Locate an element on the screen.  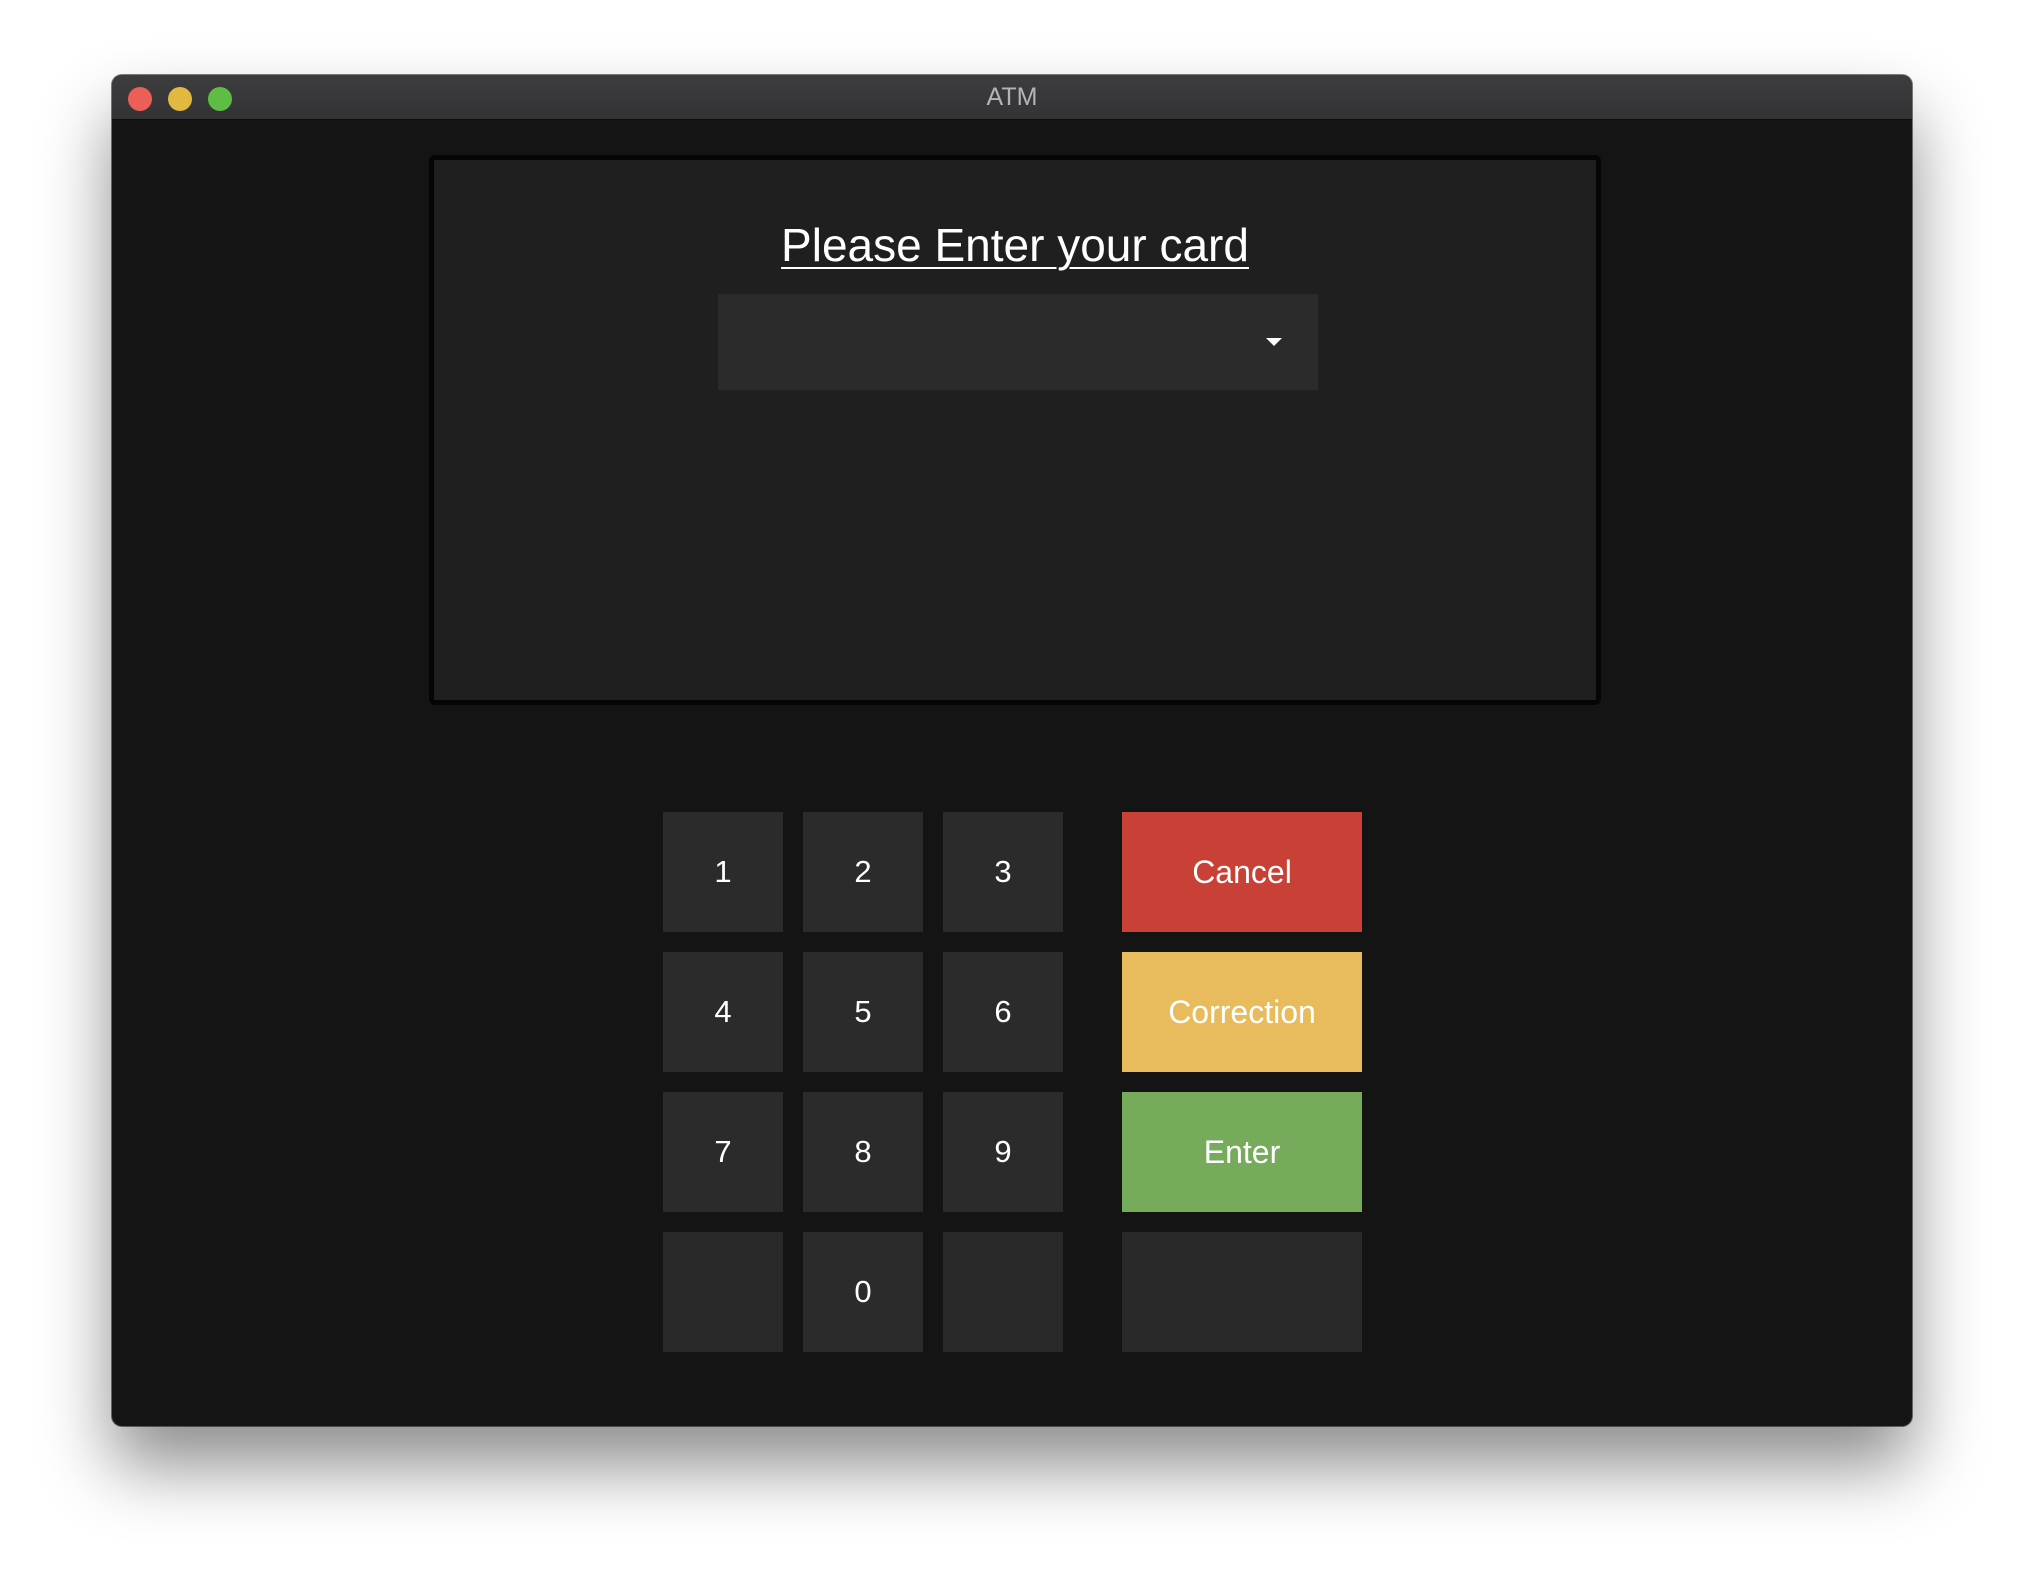
title-bar: ATM is located at coordinates (1012, 97).